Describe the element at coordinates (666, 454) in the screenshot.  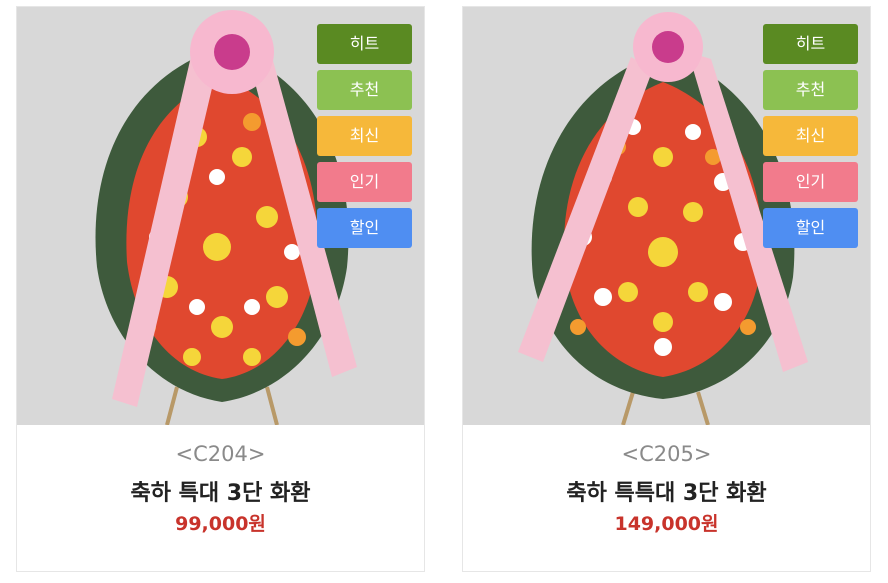
I see `product-code: <C205>` at that location.